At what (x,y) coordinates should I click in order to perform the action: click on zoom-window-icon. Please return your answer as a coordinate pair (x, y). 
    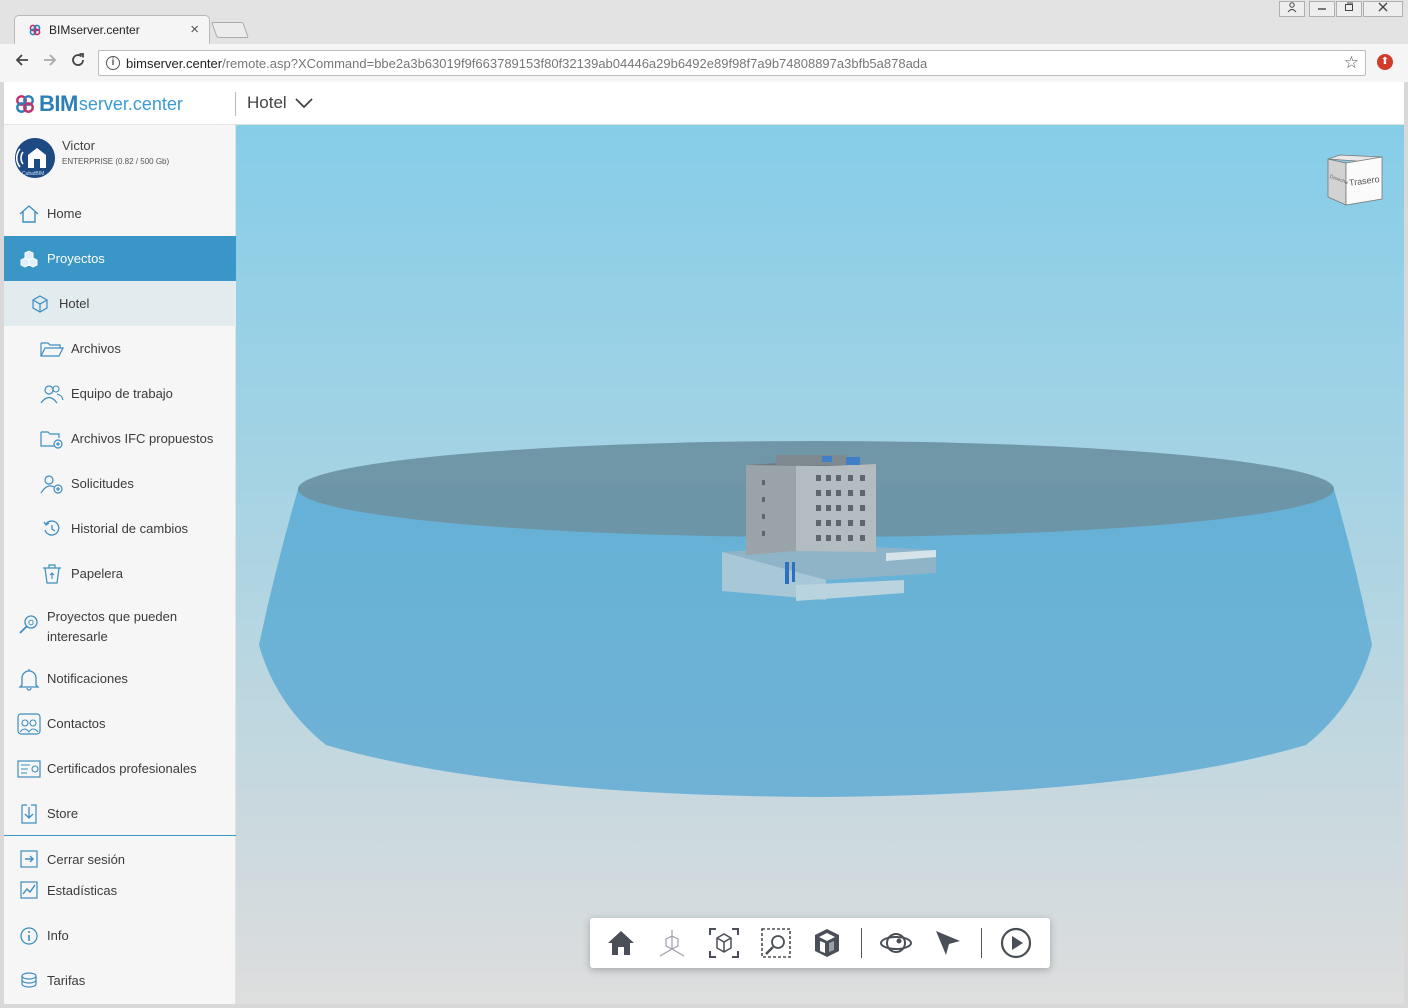
    Looking at the image, I should click on (776, 943).